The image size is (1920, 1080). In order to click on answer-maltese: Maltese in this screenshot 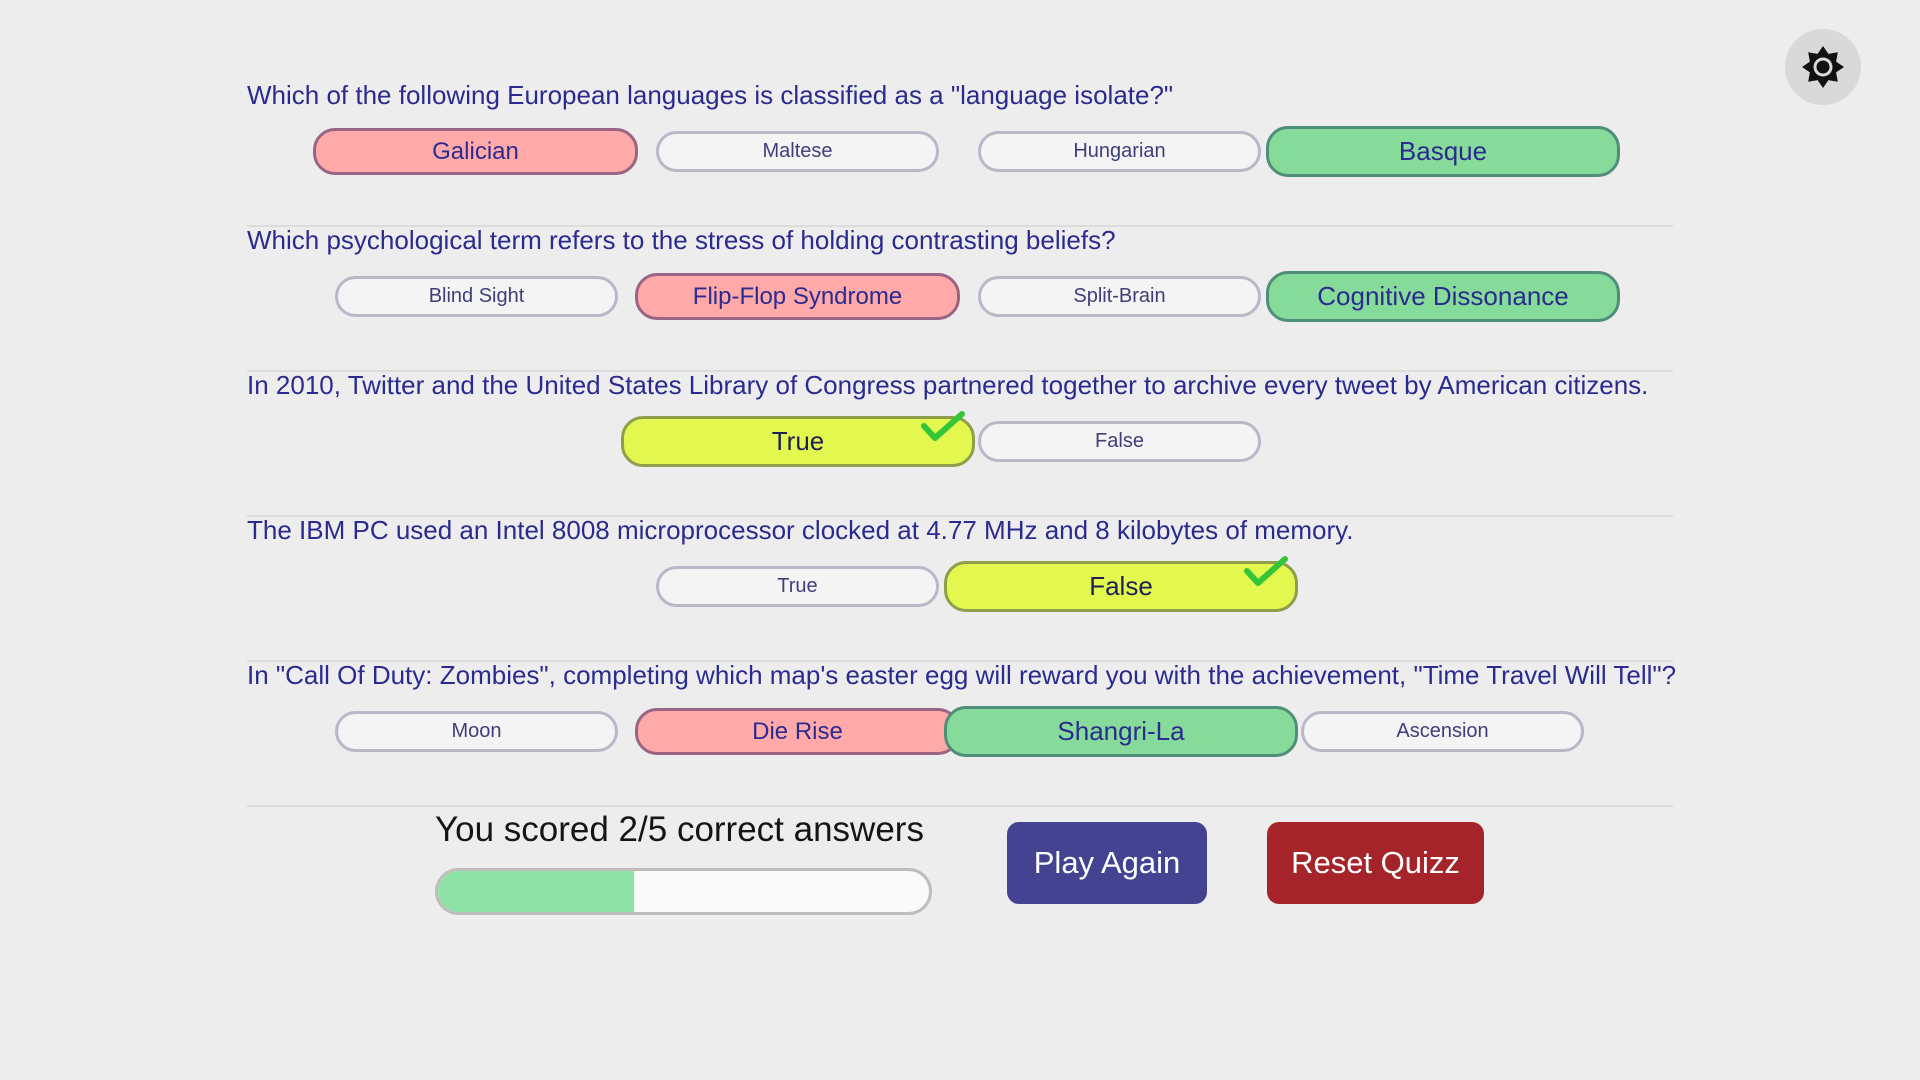, I will do `click(797, 151)`.